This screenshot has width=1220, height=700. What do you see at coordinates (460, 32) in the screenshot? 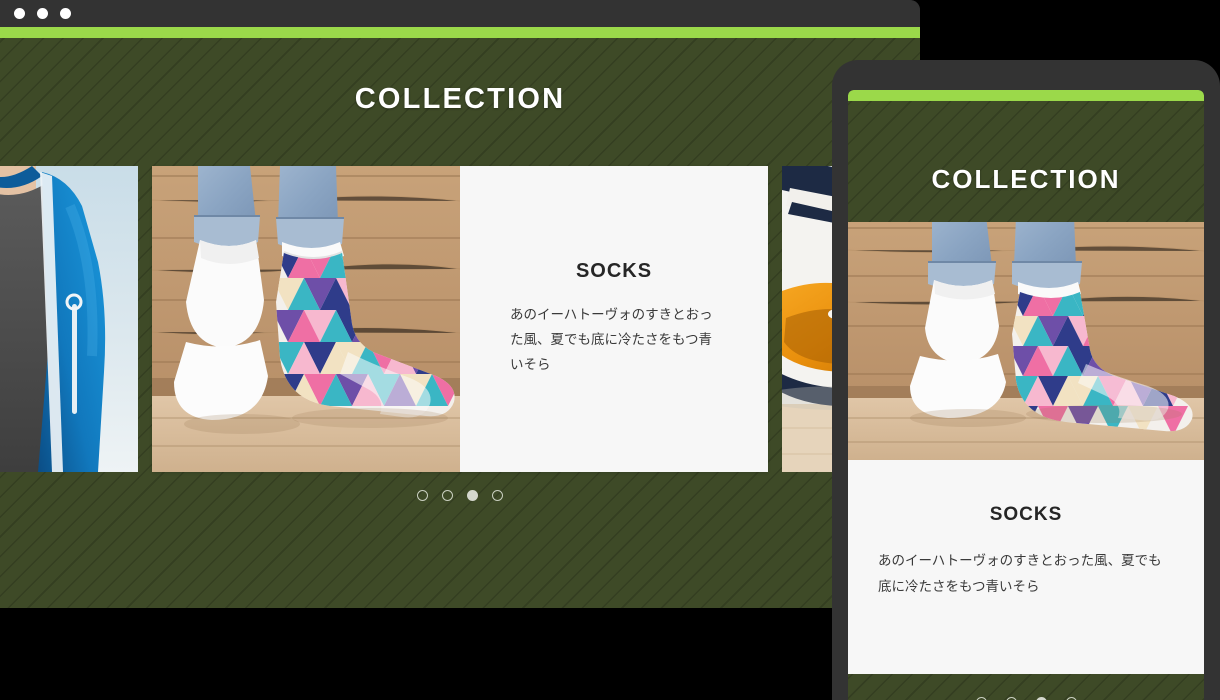
I see `site-accent-bar` at bounding box center [460, 32].